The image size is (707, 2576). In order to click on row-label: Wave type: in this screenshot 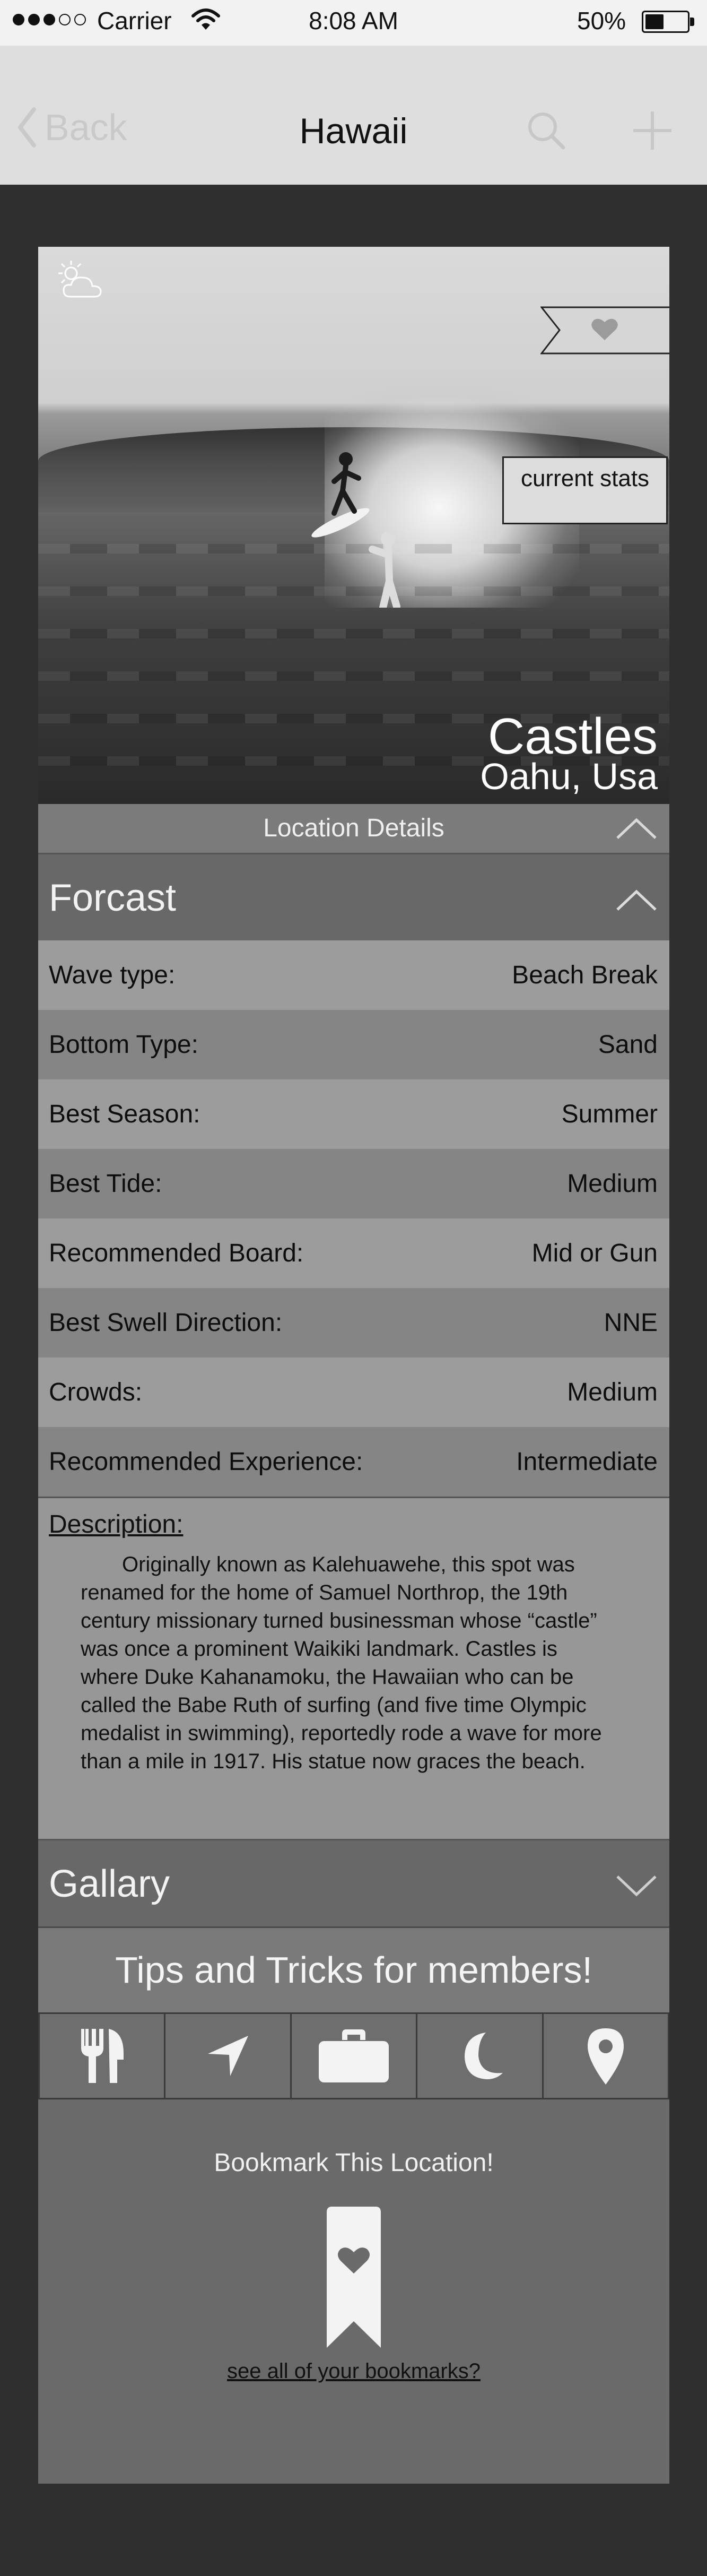, I will do `click(112, 975)`.